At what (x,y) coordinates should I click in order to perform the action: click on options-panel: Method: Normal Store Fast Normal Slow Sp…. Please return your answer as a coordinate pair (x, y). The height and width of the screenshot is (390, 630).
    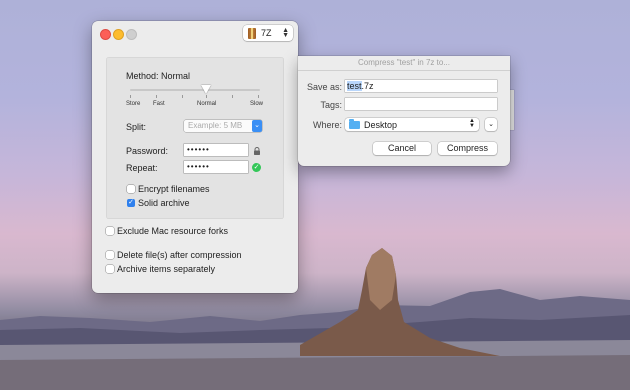
    Looking at the image, I should click on (195, 138).